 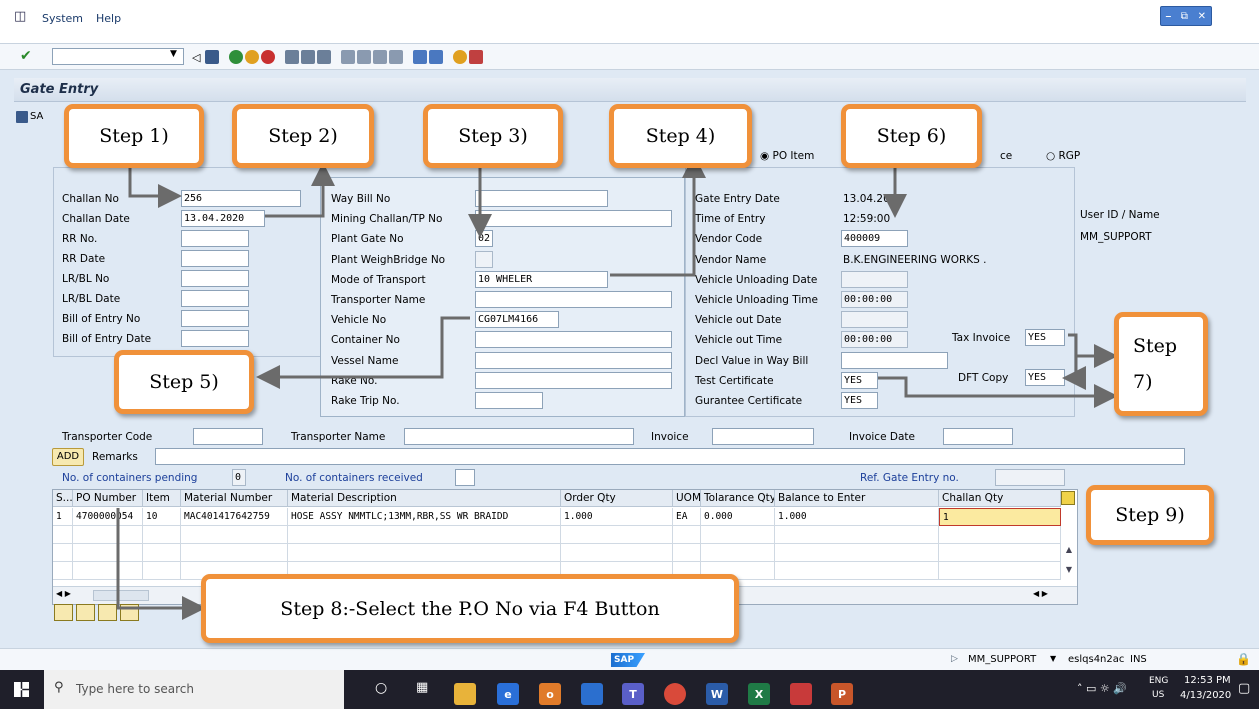 What do you see at coordinates (1161, 364) in the screenshot?
I see `step-7-callout: Step 7)` at bounding box center [1161, 364].